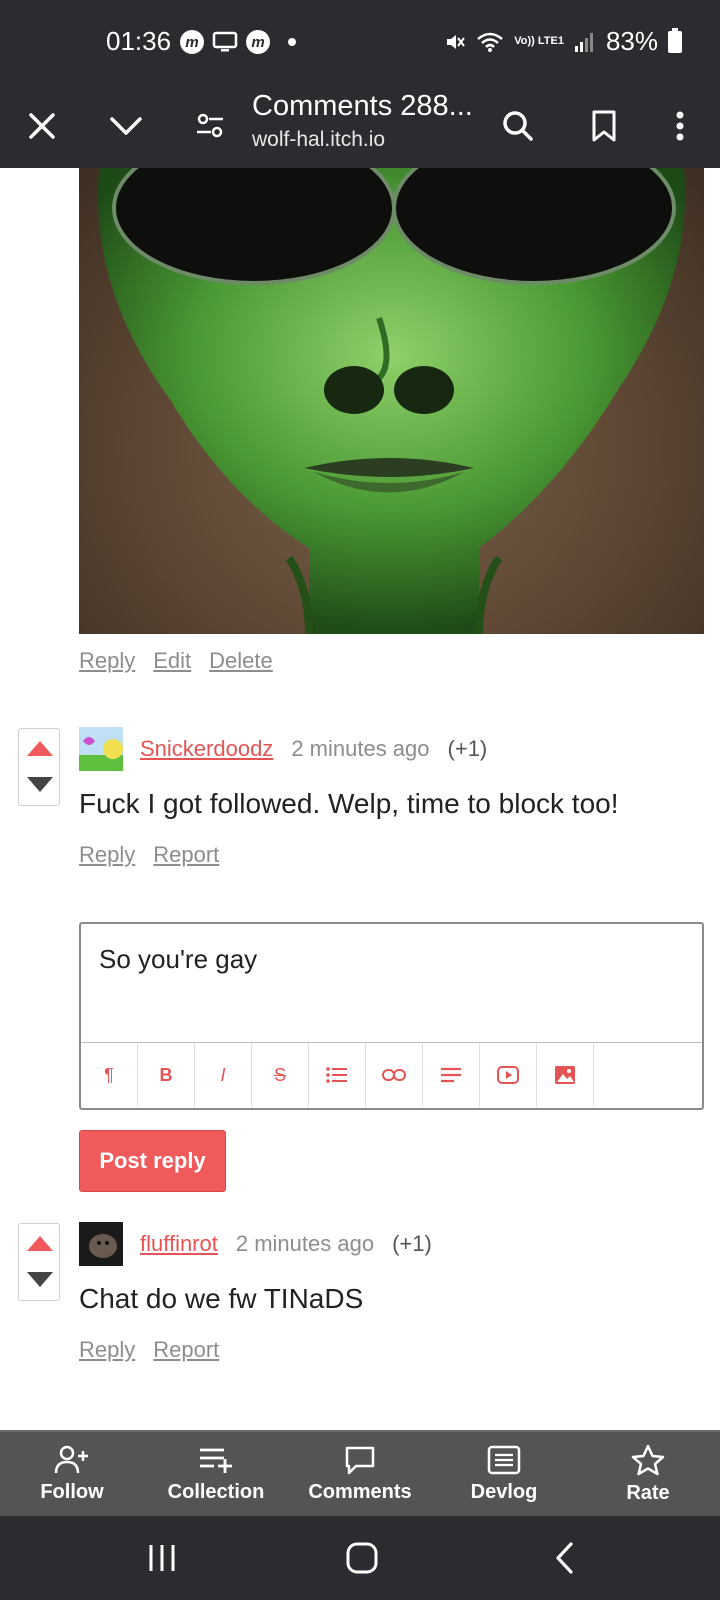 The width and height of the screenshot is (720, 1600). I want to click on follow-button: Follow, so click(72, 1474).